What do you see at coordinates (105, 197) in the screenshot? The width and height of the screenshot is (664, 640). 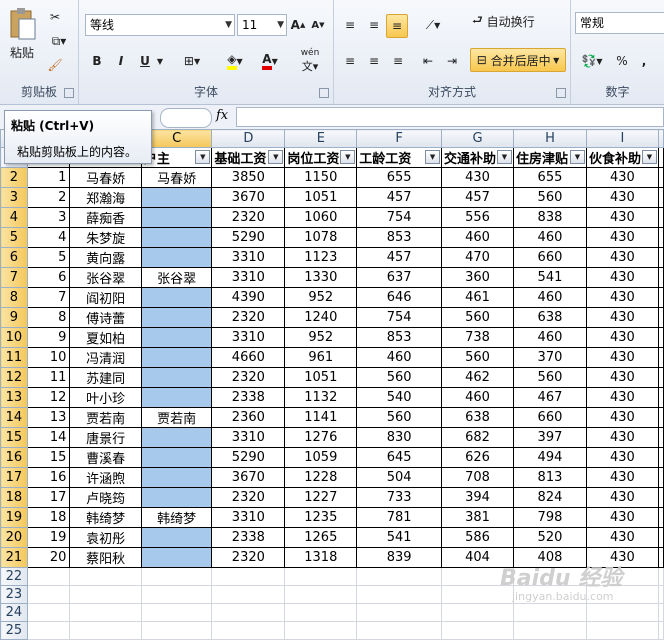 I see `cell-name: 郑瀚海` at bounding box center [105, 197].